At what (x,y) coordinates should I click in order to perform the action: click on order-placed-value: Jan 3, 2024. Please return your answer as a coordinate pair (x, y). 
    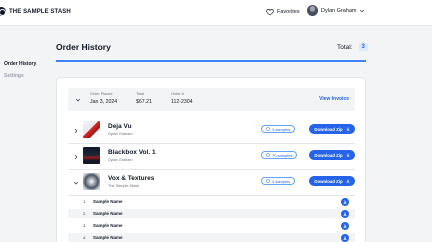
    Looking at the image, I should click on (104, 102).